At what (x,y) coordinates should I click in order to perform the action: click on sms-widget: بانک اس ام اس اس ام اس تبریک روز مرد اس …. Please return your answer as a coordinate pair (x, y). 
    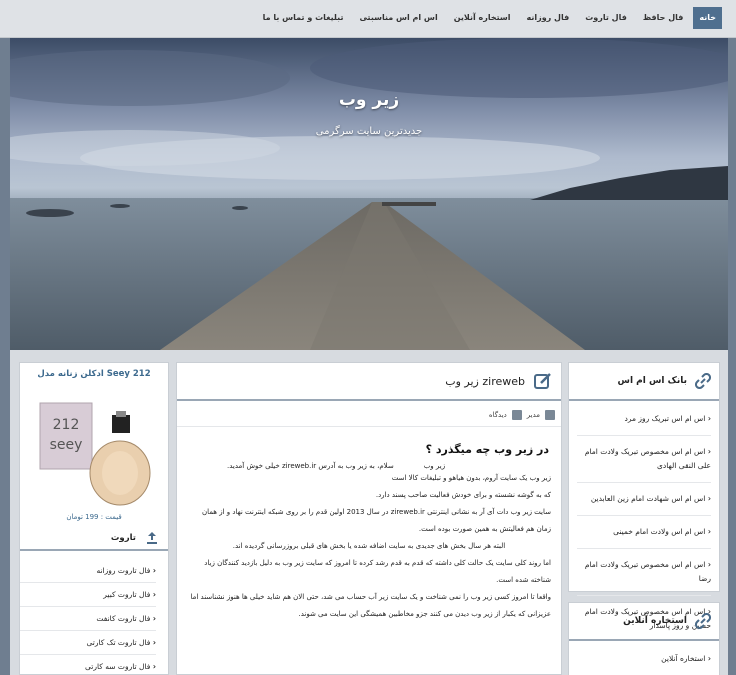
    Looking at the image, I should click on (644, 502).